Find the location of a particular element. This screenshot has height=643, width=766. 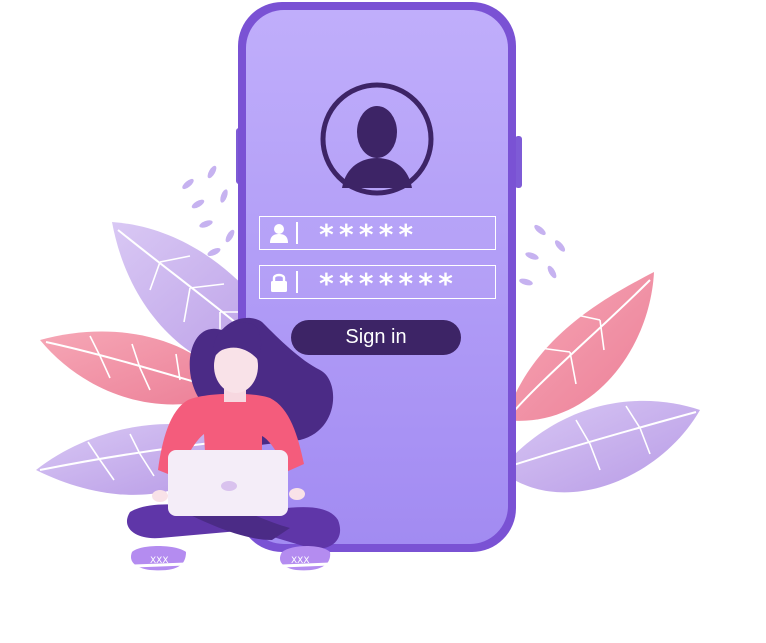

user-icon is located at coordinates (279, 233).